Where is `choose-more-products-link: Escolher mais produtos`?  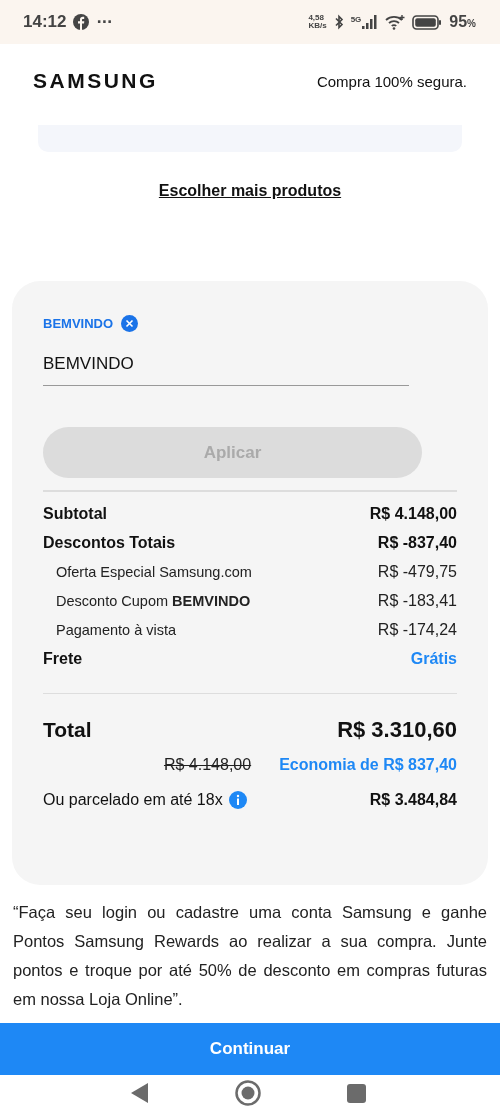
choose-more-products-link: Escolher mais produtos is located at coordinates (250, 192).